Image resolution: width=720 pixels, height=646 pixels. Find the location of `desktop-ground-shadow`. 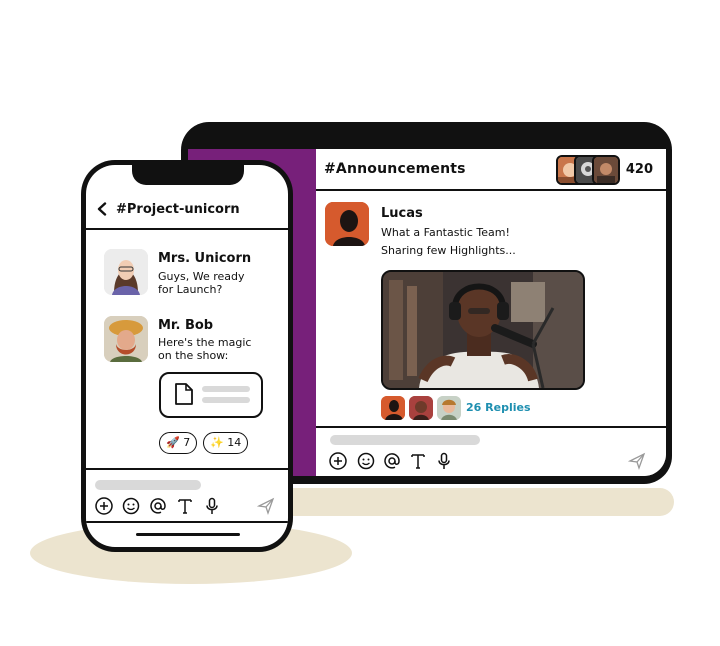

desktop-ground-shadow is located at coordinates (462, 502).